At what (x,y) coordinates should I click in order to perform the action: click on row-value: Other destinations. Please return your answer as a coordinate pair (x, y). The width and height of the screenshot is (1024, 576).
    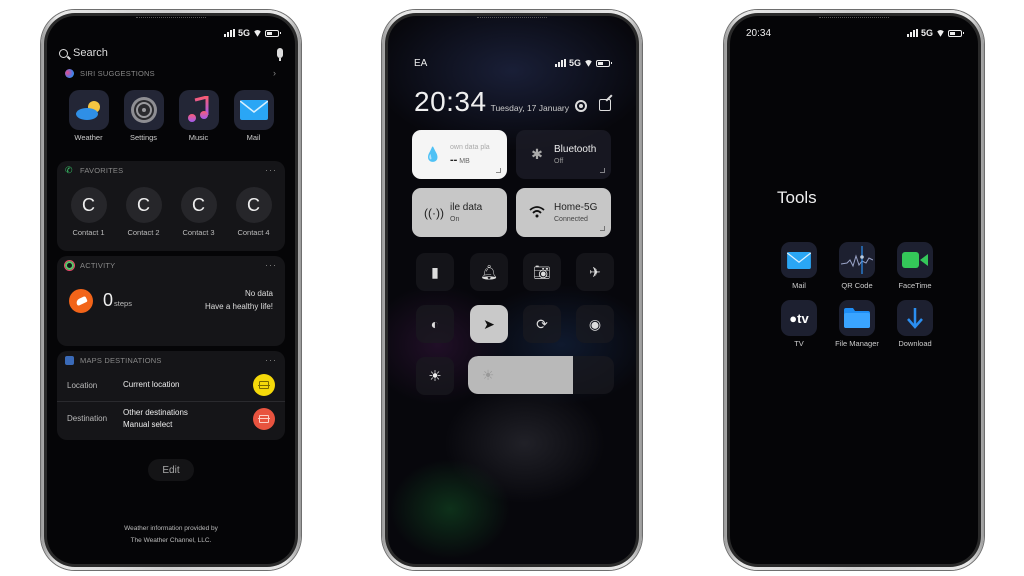
    Looking at the image, I should click on (155, 412).